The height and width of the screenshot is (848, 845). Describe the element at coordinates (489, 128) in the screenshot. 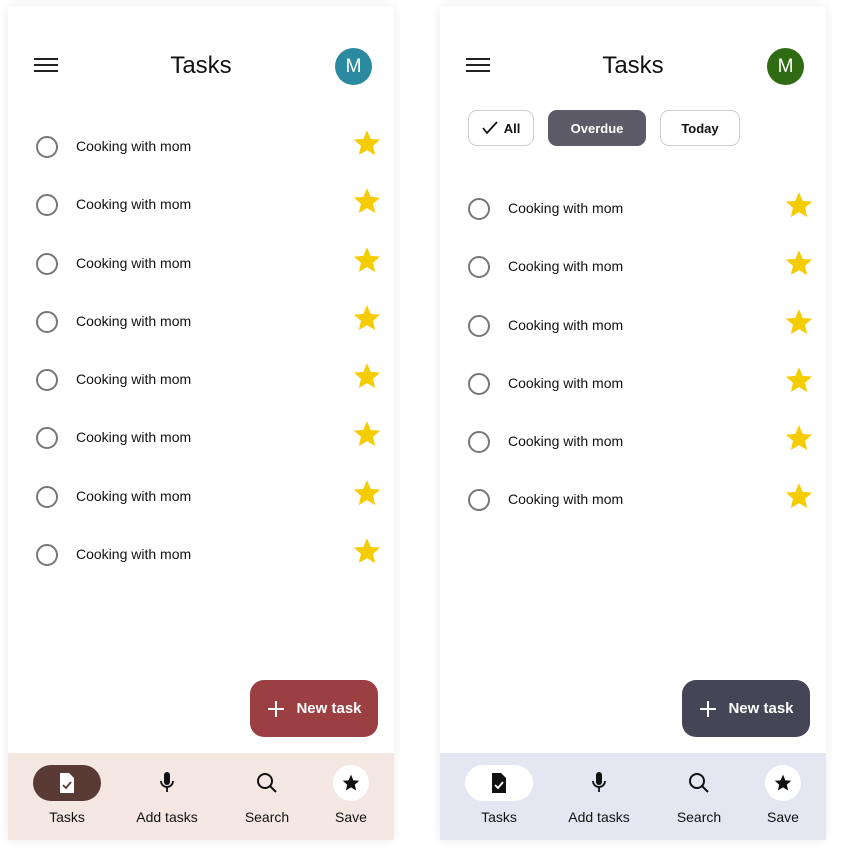

I see `checkmark-icon` at that location.